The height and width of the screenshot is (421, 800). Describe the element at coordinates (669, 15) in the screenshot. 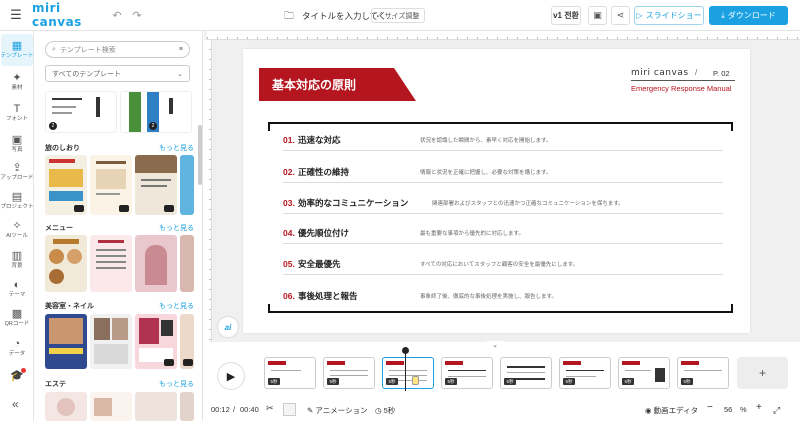

I see `slideshow-button: ▷ スライドショー` at that location.